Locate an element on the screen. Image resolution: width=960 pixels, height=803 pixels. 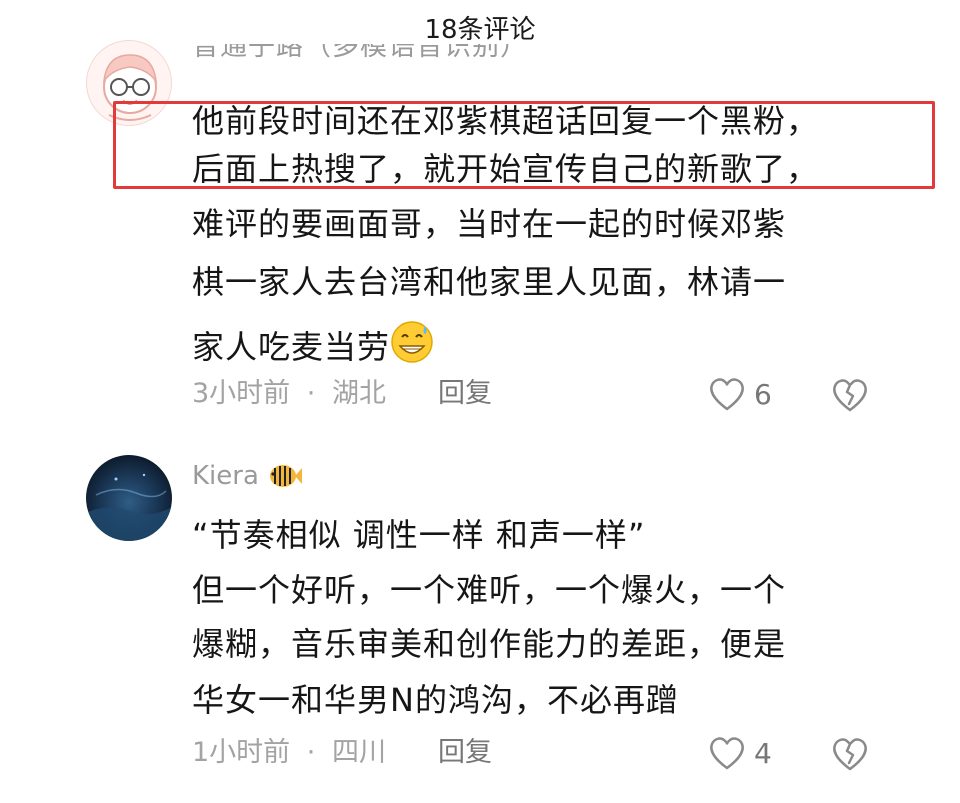
like-button: 4 is located at coordinates (740, 753).